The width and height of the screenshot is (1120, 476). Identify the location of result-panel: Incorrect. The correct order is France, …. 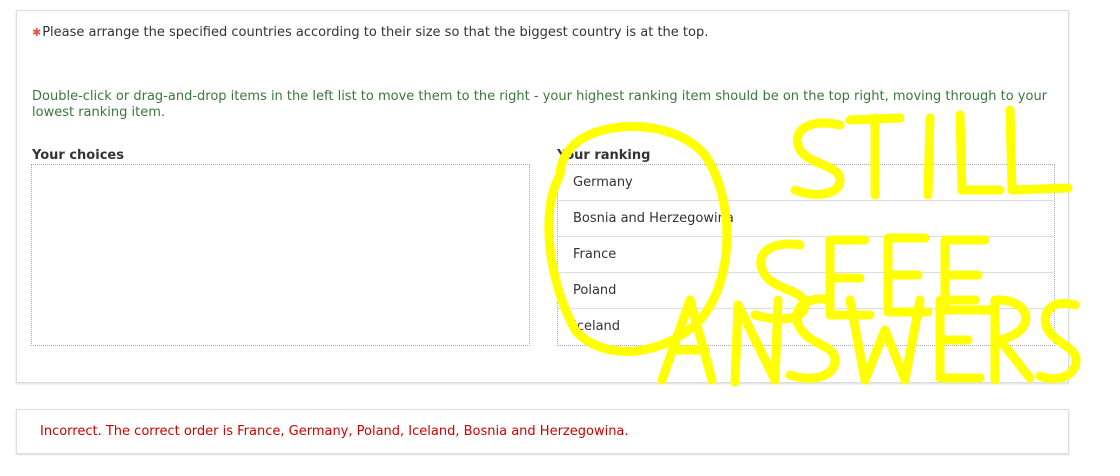
(542, 431).